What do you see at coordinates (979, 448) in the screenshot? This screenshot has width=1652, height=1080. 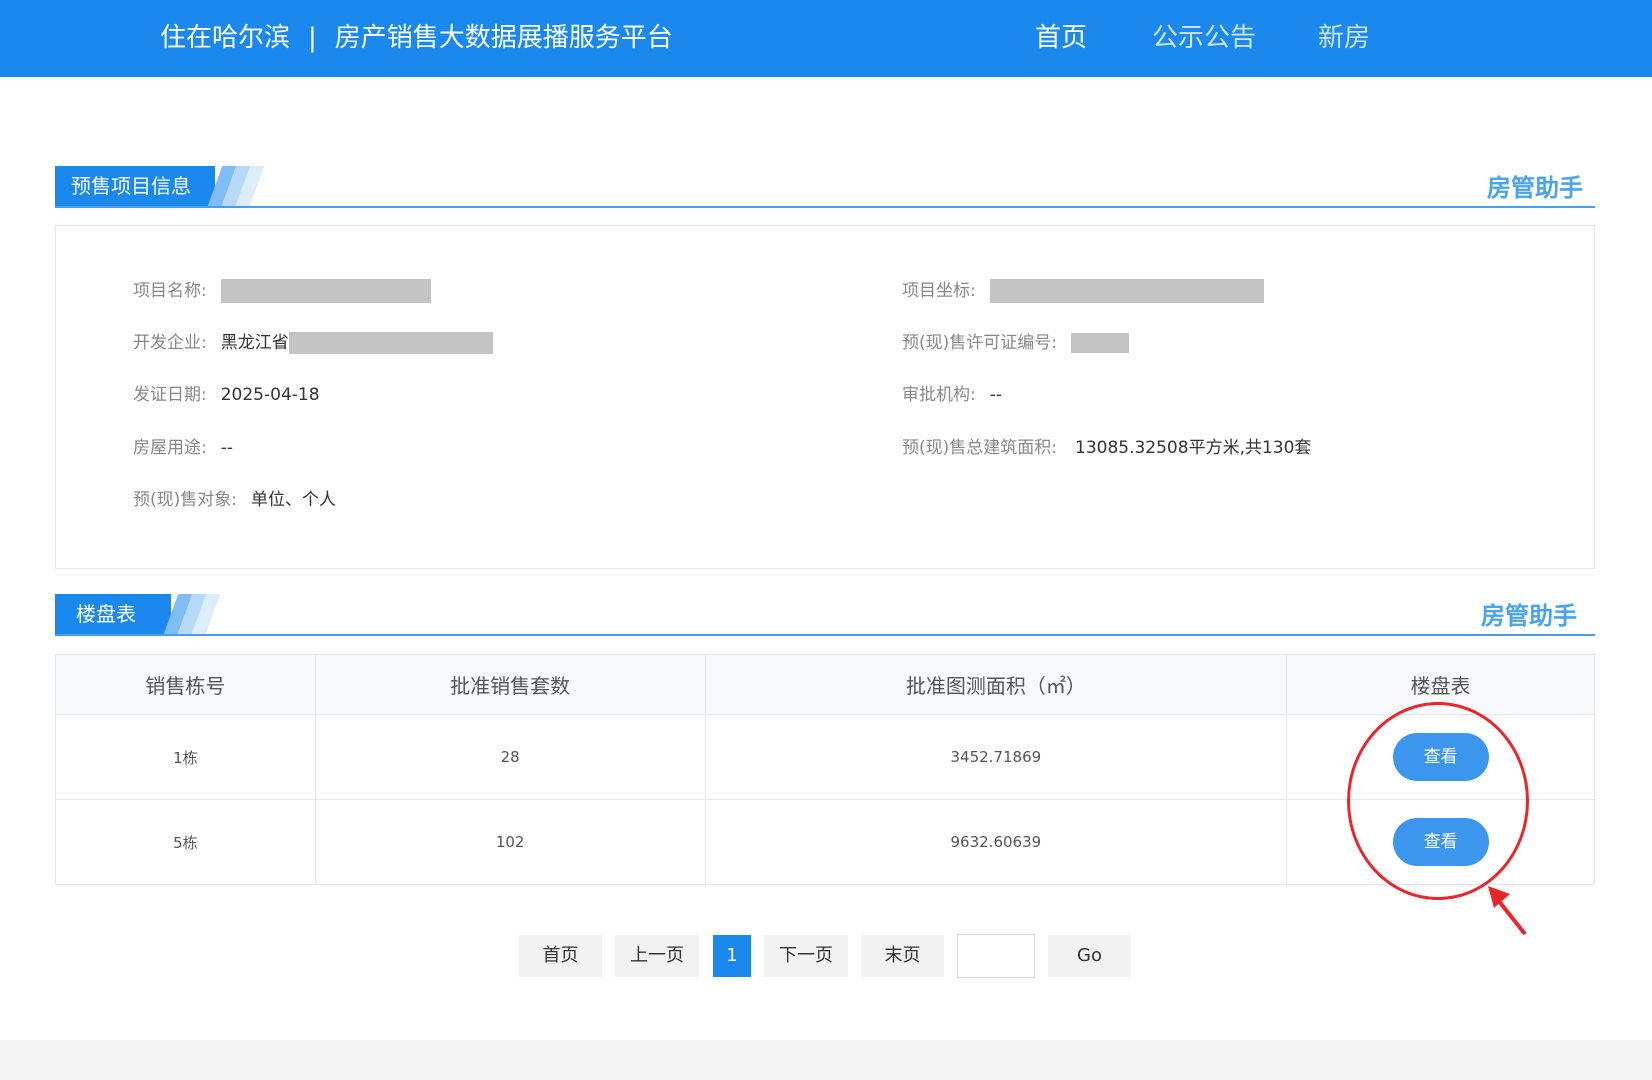 I see `total-area-label: 预(现)售总建筑面积:` at bounding box center [979, 448].